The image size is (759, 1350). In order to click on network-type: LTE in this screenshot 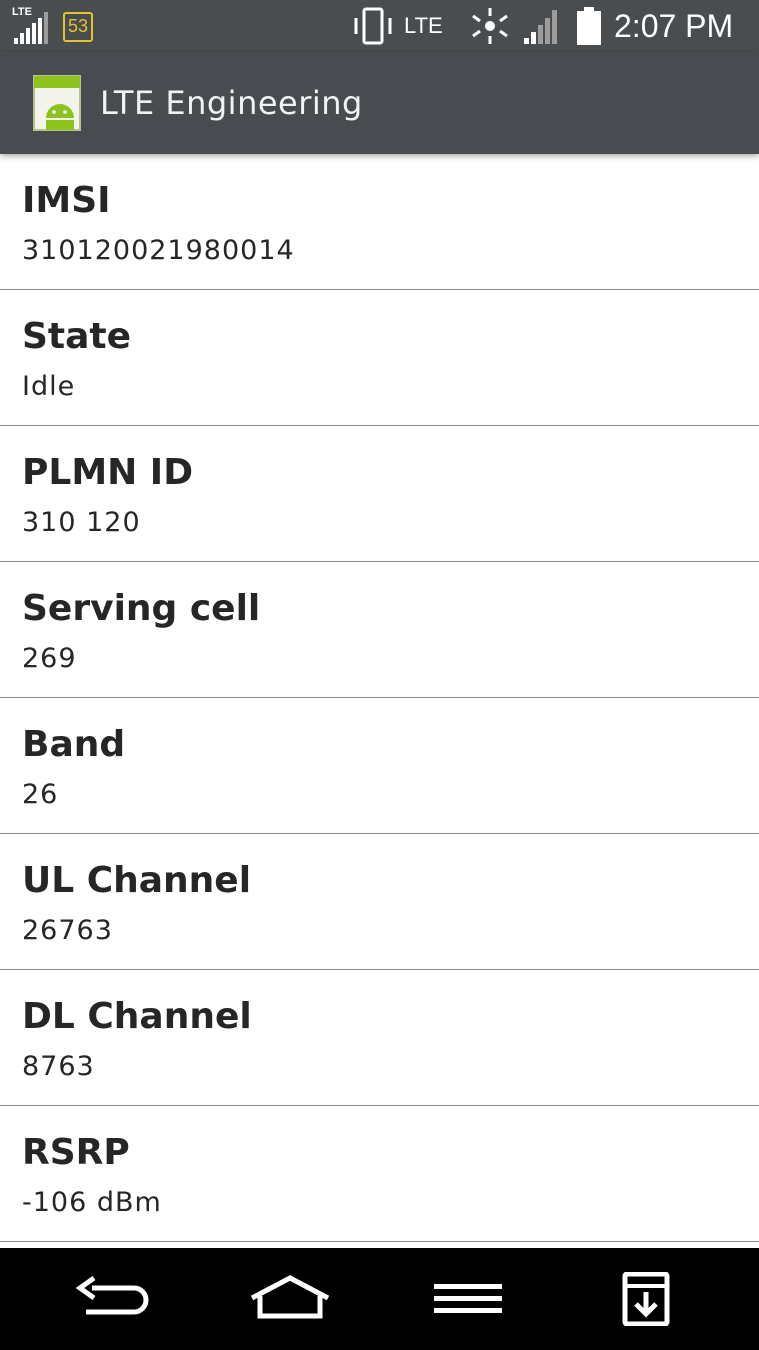, I will do `click(423, 25)`.